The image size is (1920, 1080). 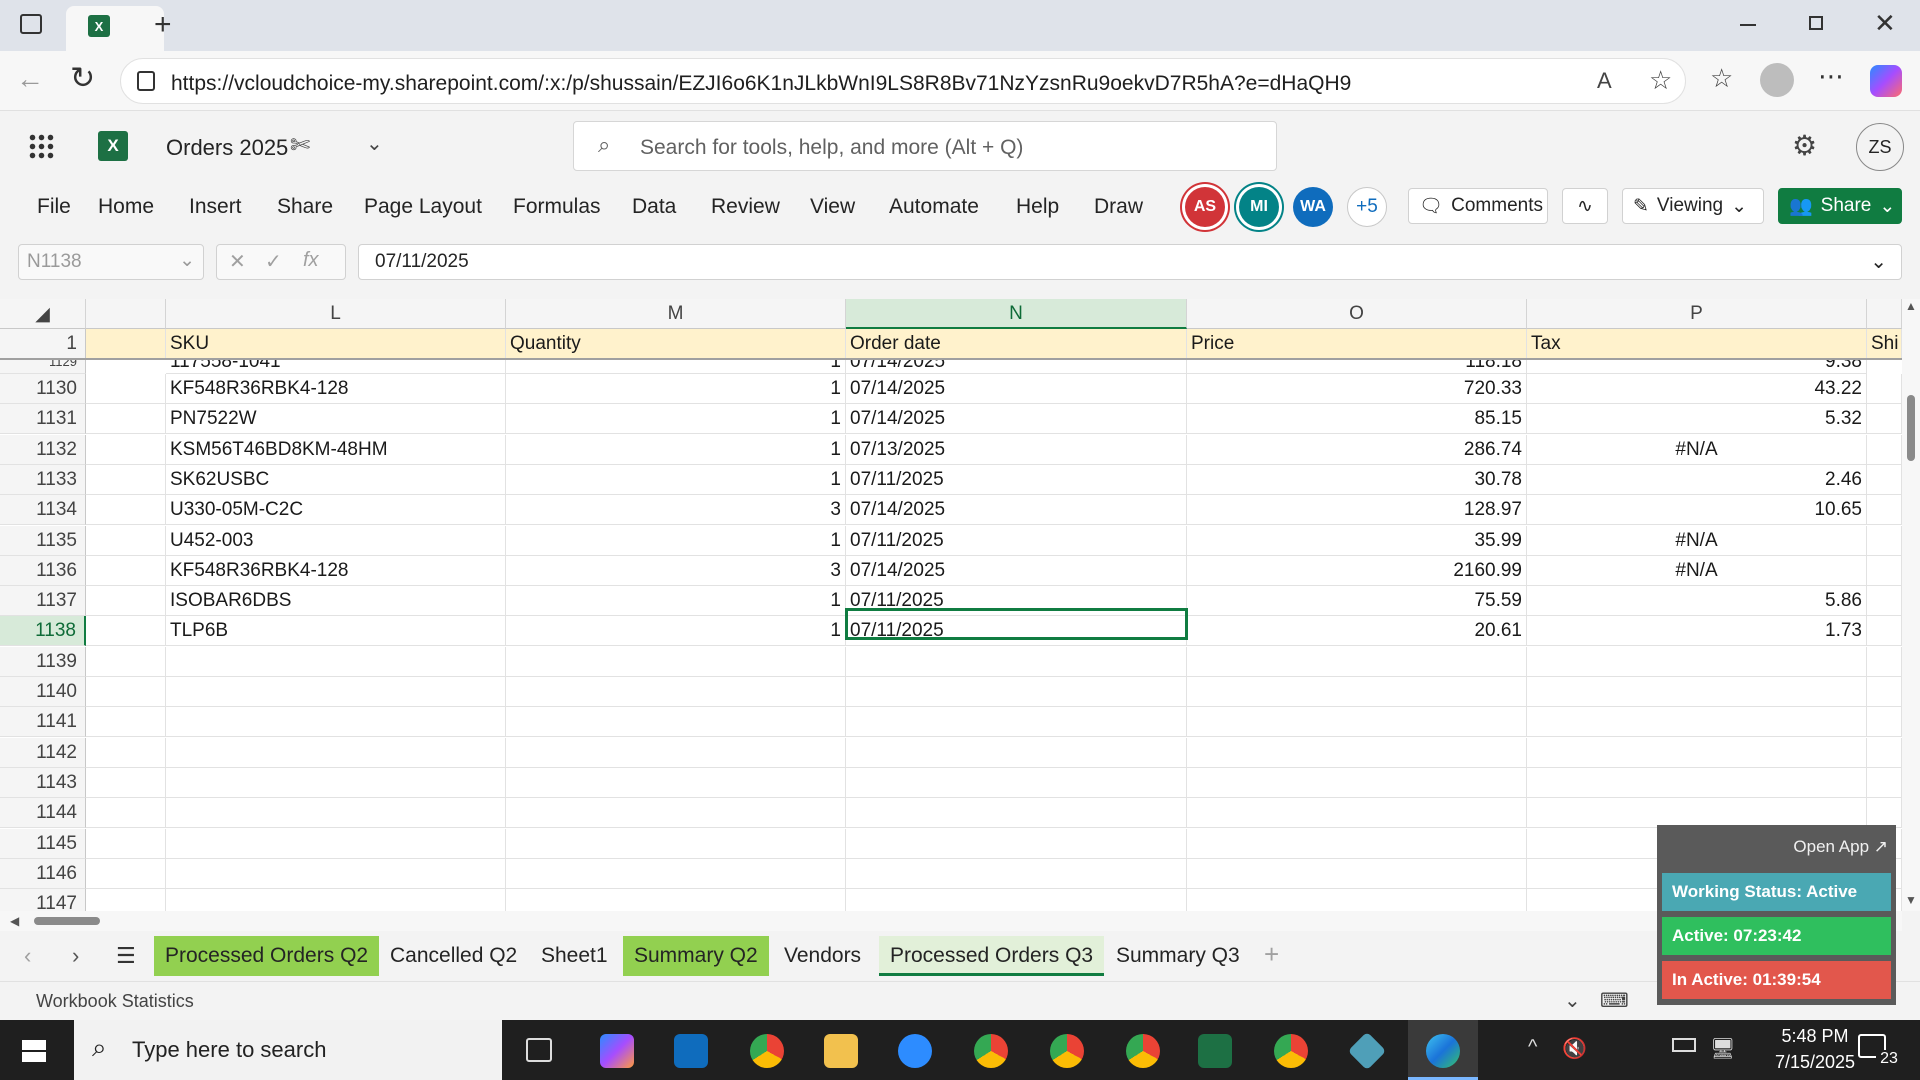 I want to click on chrome-profile-2-icon, so click(x=1067, y=1051).